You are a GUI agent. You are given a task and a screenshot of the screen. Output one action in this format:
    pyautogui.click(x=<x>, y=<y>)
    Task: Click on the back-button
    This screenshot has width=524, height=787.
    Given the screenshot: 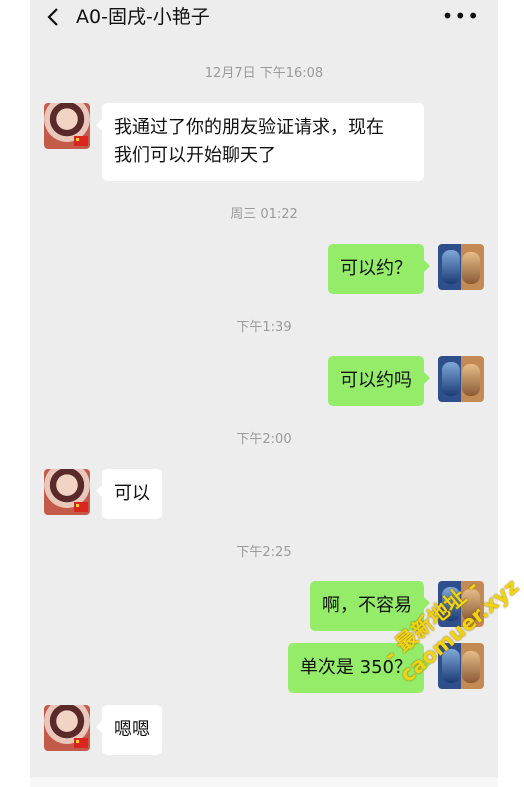 What is the action you would take?
    pyautogui.click(x=53, y=17)
    